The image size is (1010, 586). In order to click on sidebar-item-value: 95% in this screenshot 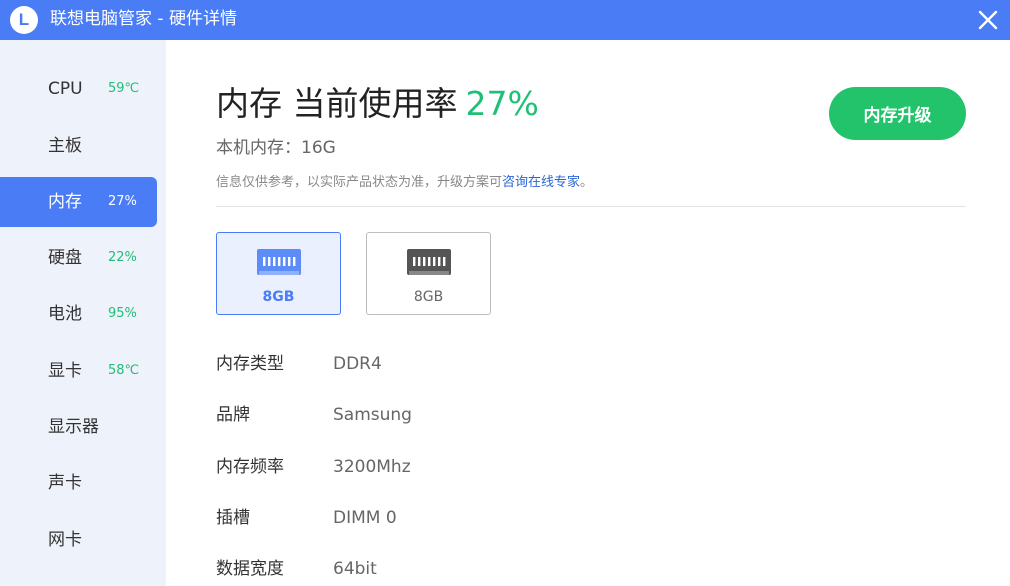, I will do `click(122, 313)`.